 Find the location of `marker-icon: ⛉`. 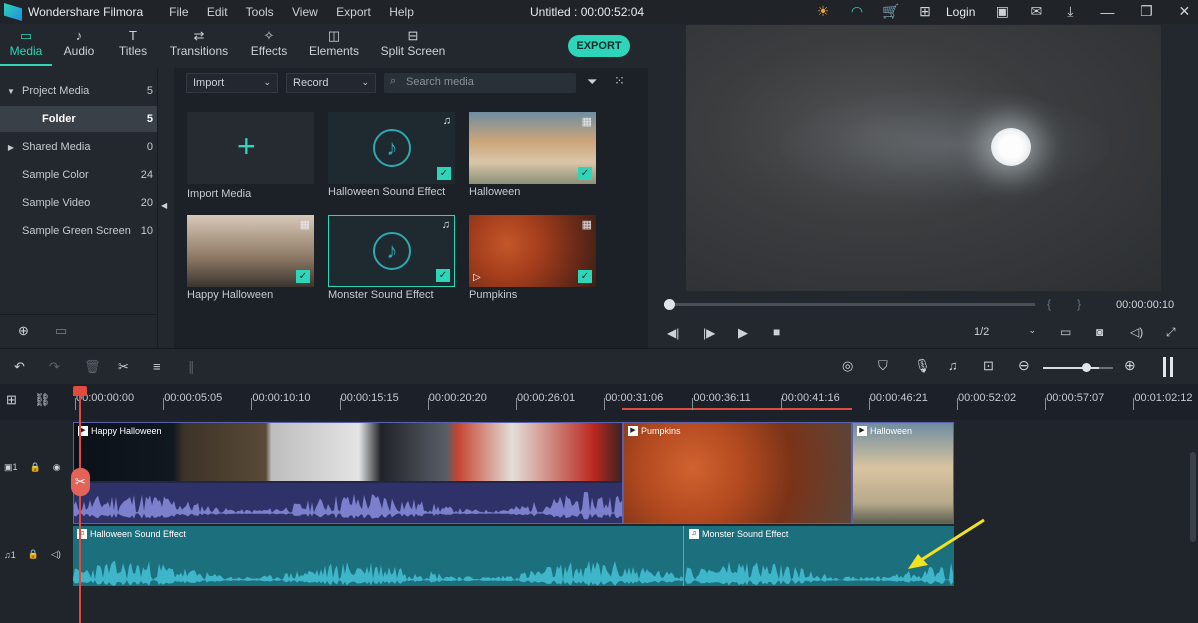

marker-icon: ⛉ is located at coordinates (883, 366).